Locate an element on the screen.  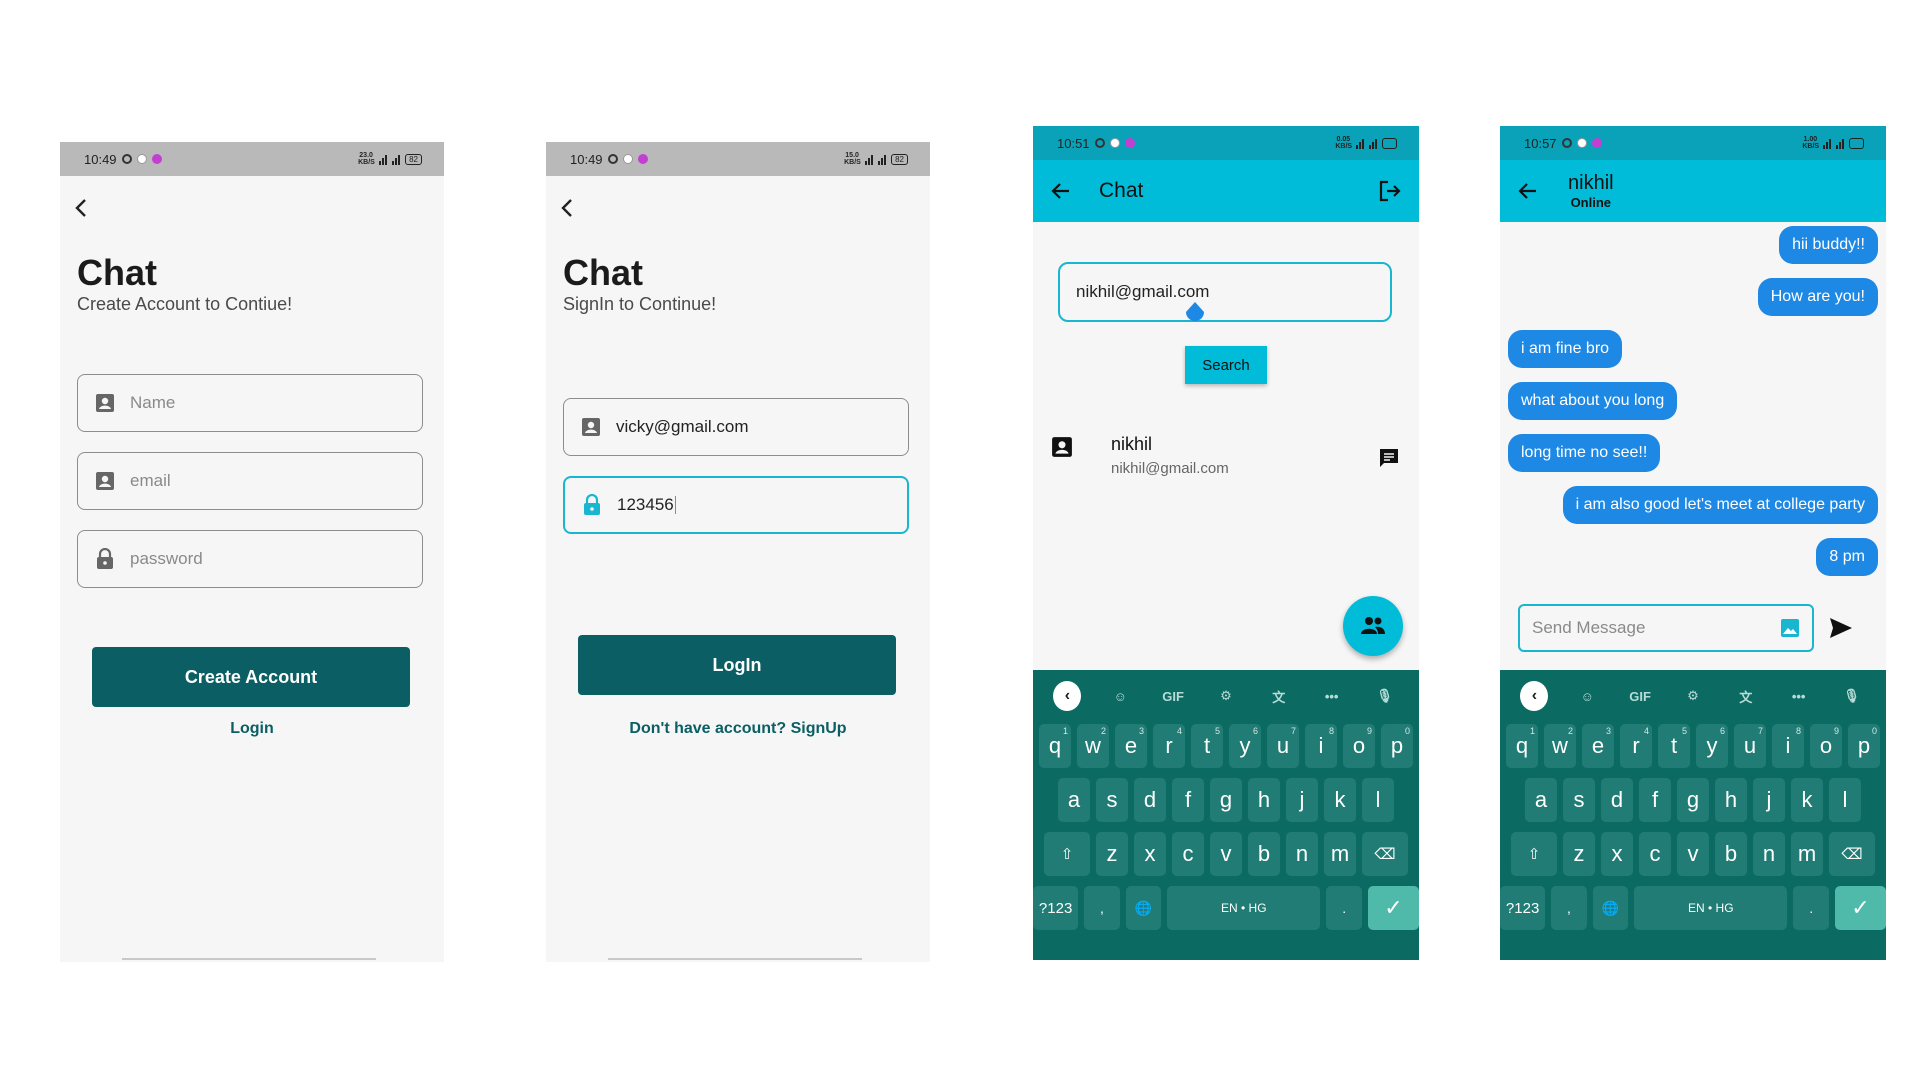
search-button: Search is located at coordinates (1226, 365).